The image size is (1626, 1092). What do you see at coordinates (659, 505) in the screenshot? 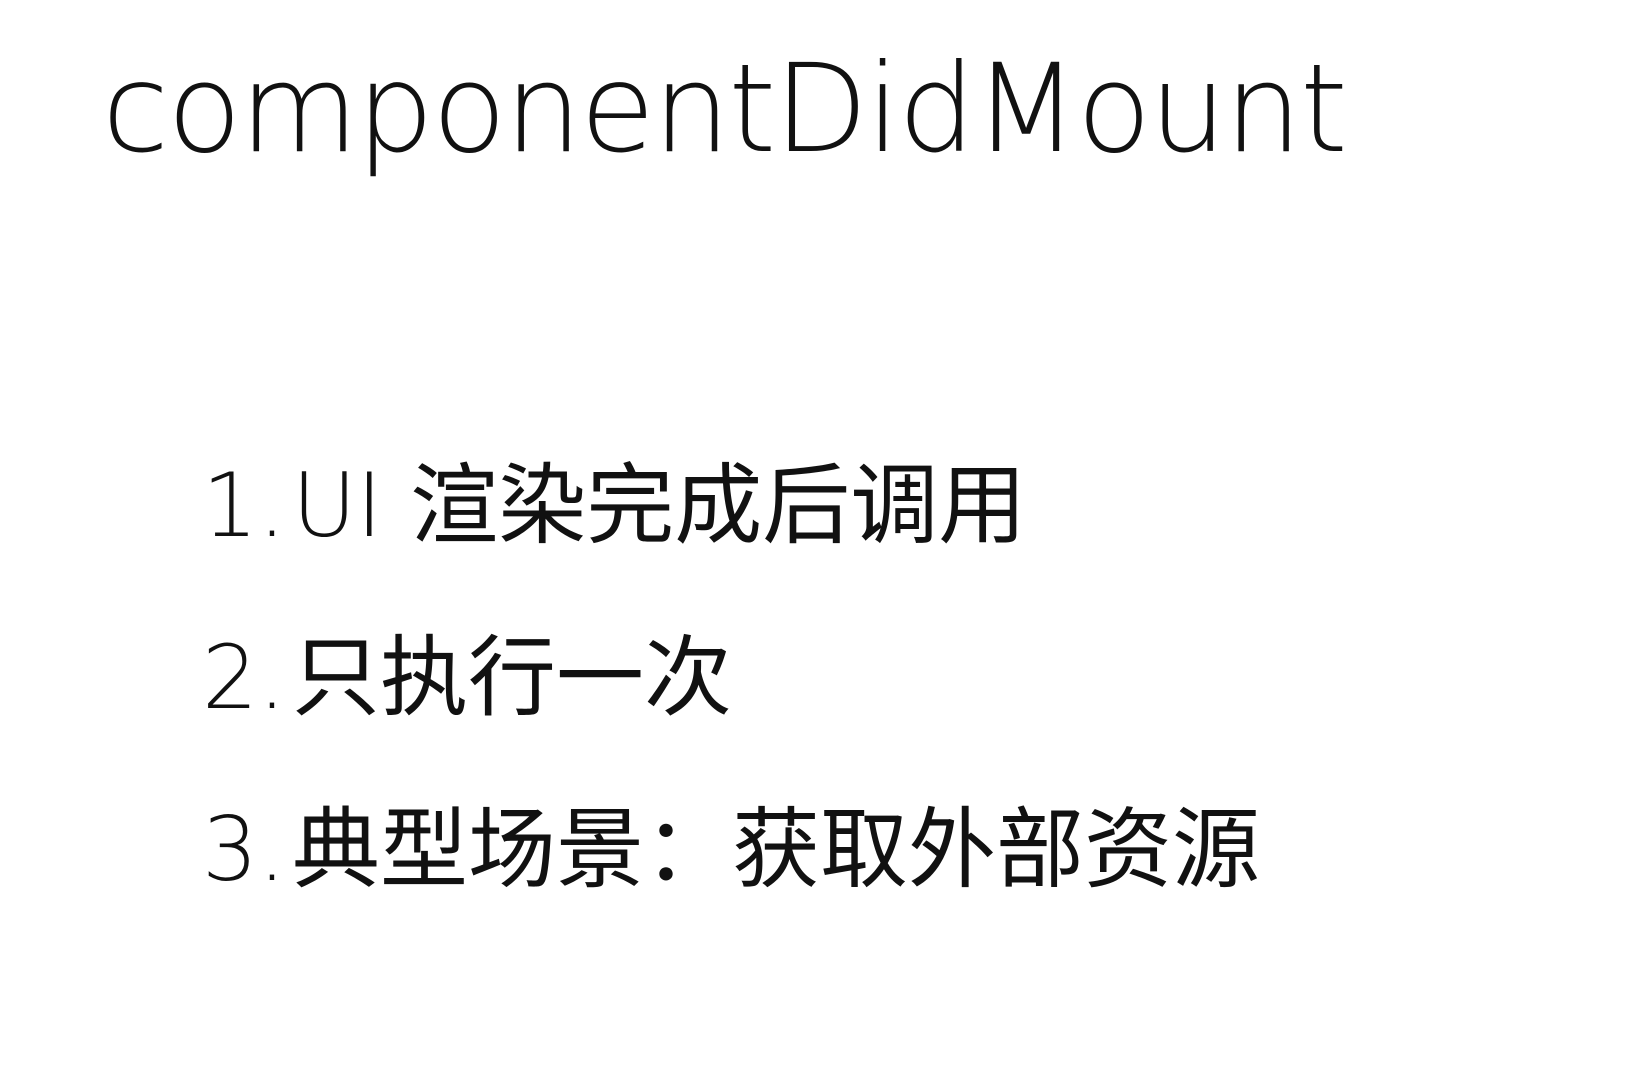
I see `point-text: UI 渲染完成后调用` at bounding box center [659, 505].